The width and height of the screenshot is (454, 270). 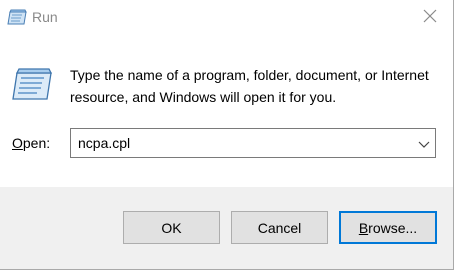 I want to click on browse-mnemonic: B, so click(x=363, y=227).